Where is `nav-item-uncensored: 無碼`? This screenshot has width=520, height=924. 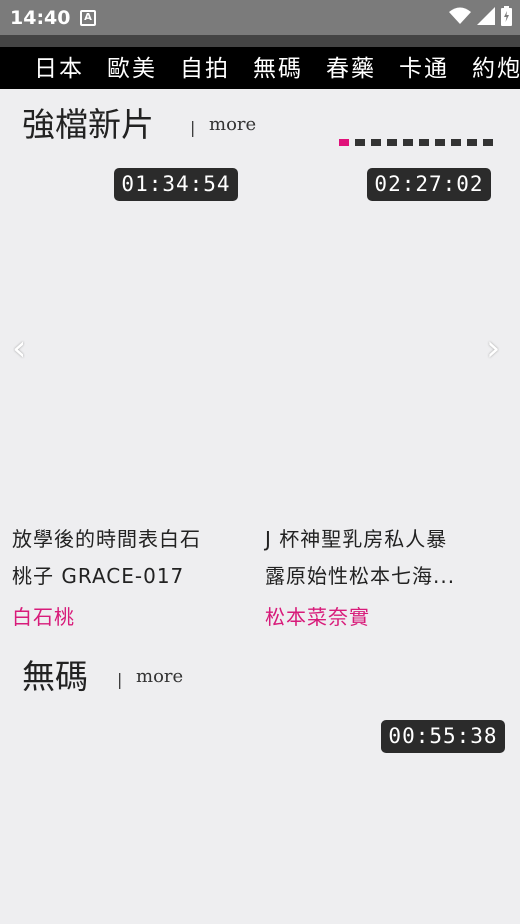
nav-item-uncensored: 無碼 is located at coordinates (278, 66).